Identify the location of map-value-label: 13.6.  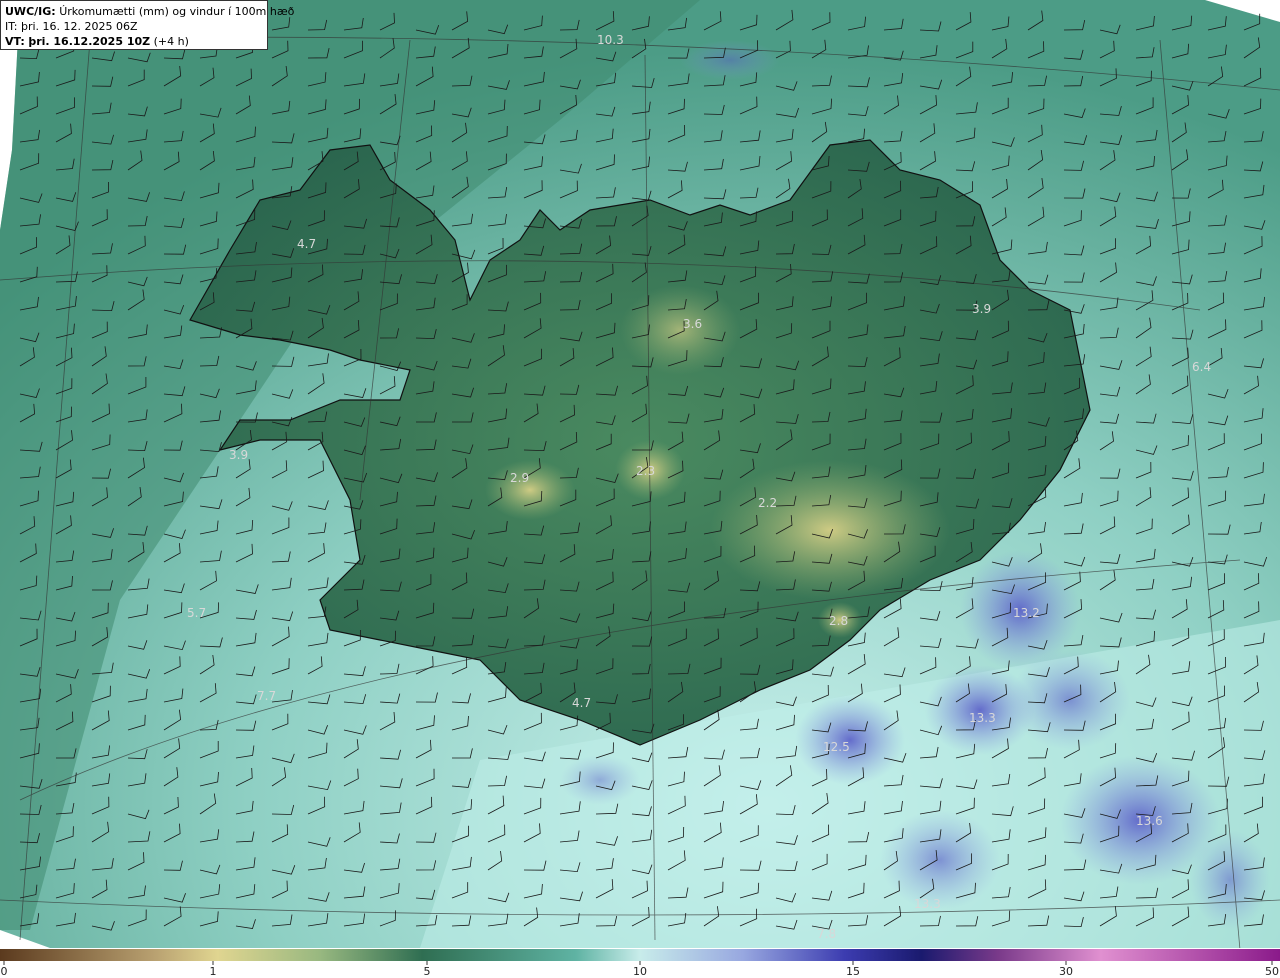
(1149, 821).